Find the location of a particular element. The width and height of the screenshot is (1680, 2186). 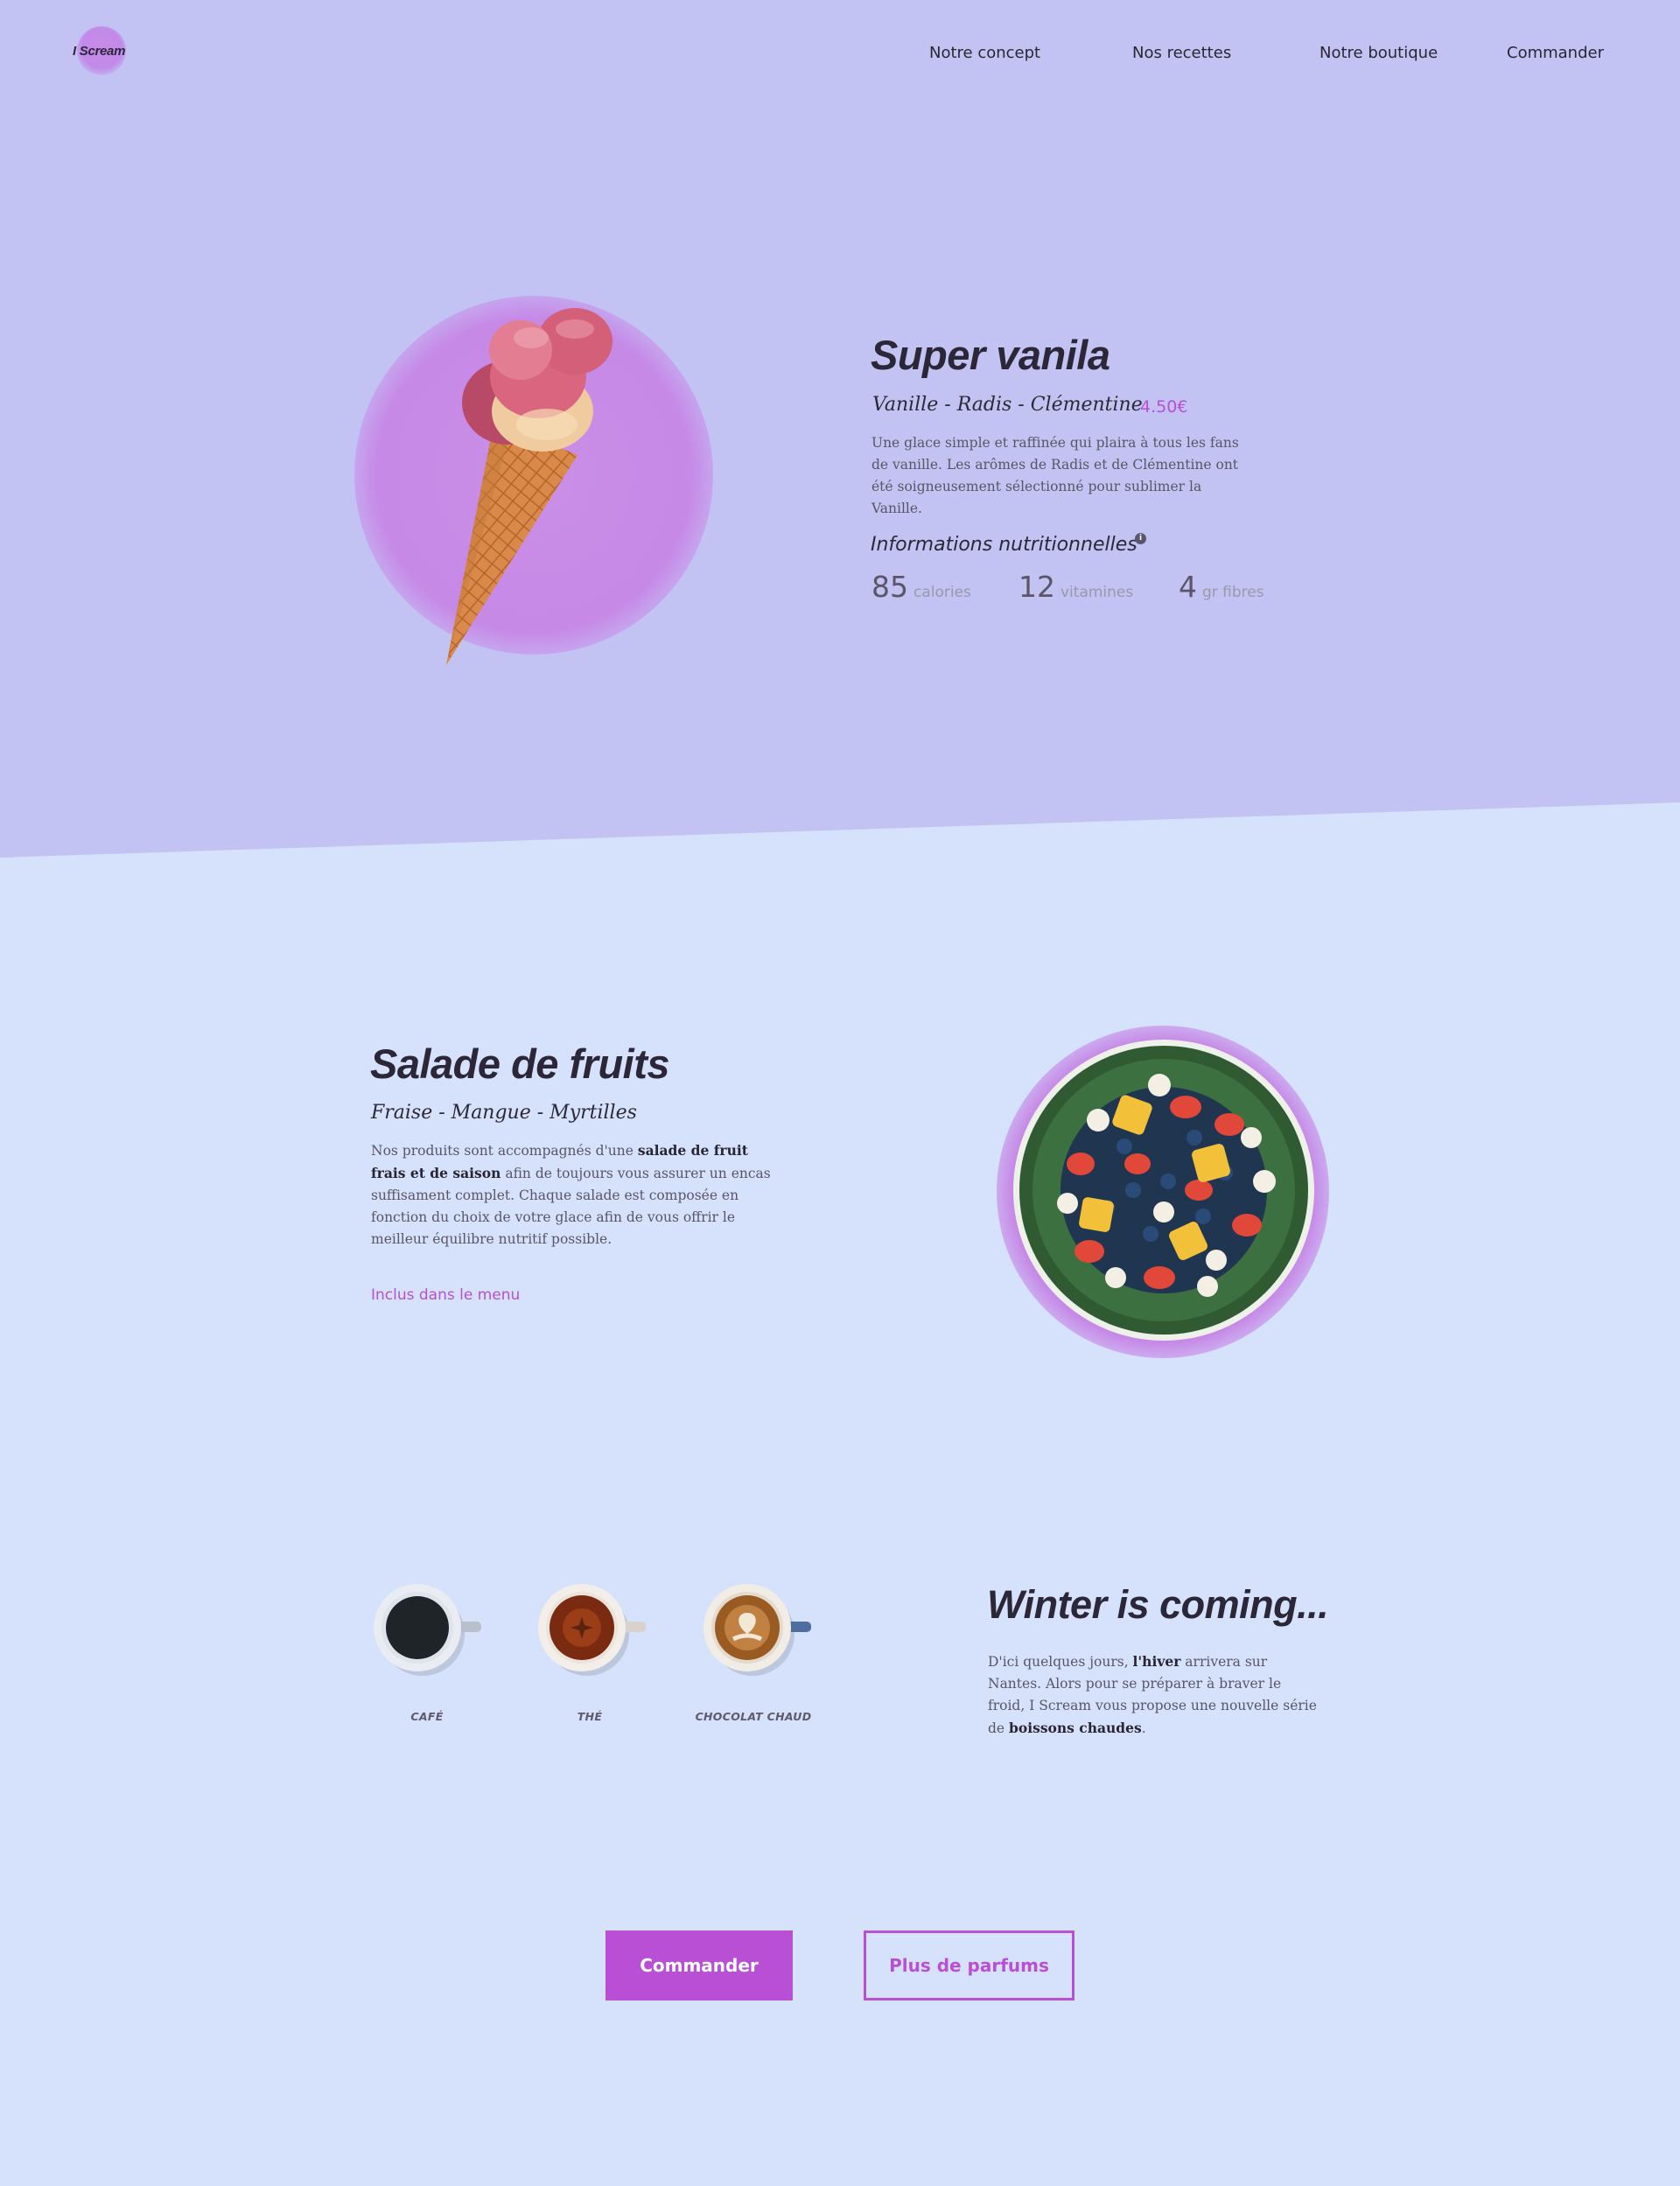

stat-label: vitamines is located at coordinates (1097, 592).